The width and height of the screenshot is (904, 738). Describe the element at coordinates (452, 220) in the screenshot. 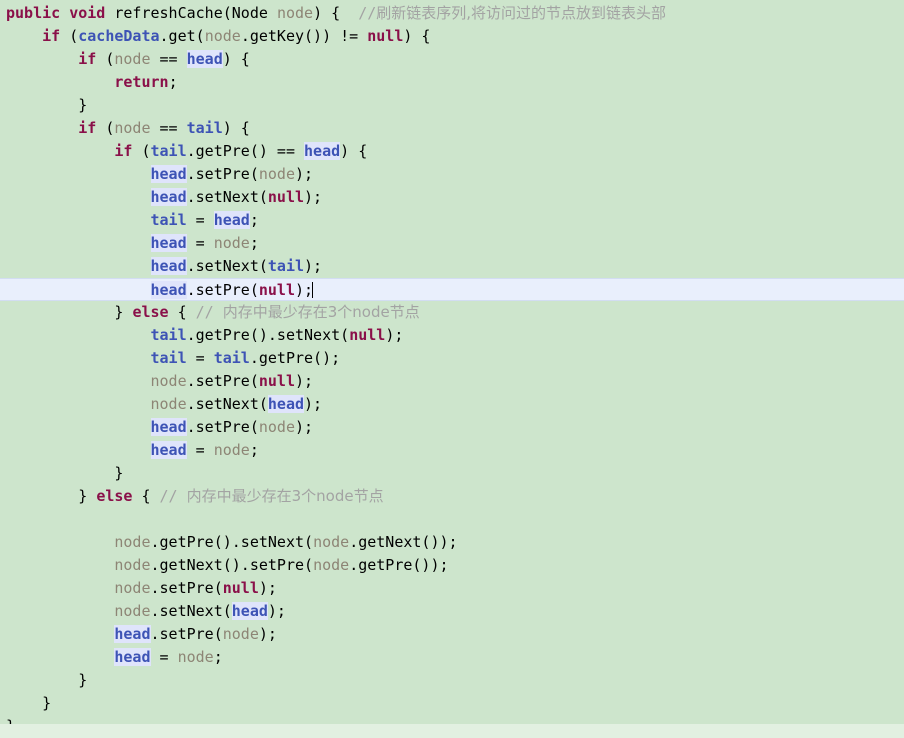

I see `code-line: tail = head;` at that location.